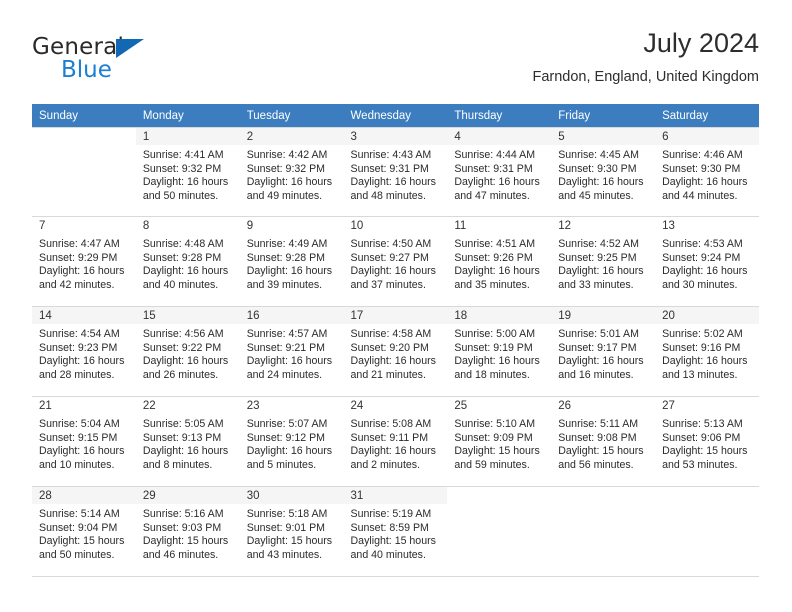 This screenshot has width=792, height=612. I want to click on empty-cell-filler, so click(499, 532).